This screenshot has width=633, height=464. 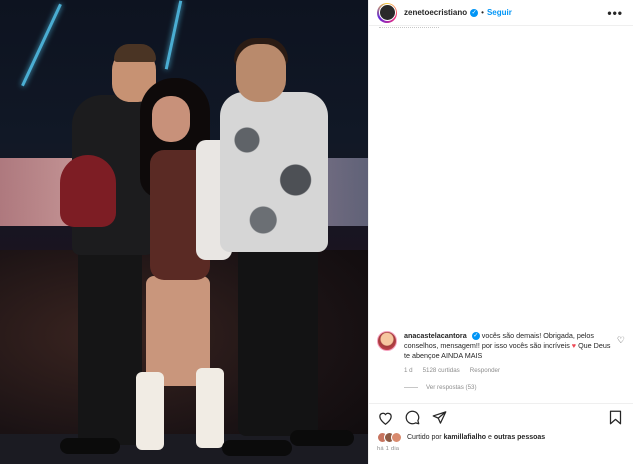 What do you see at coordinates (412, 418) in the screenshot?
I see `comment-icon` at bounding box center [412, 418].